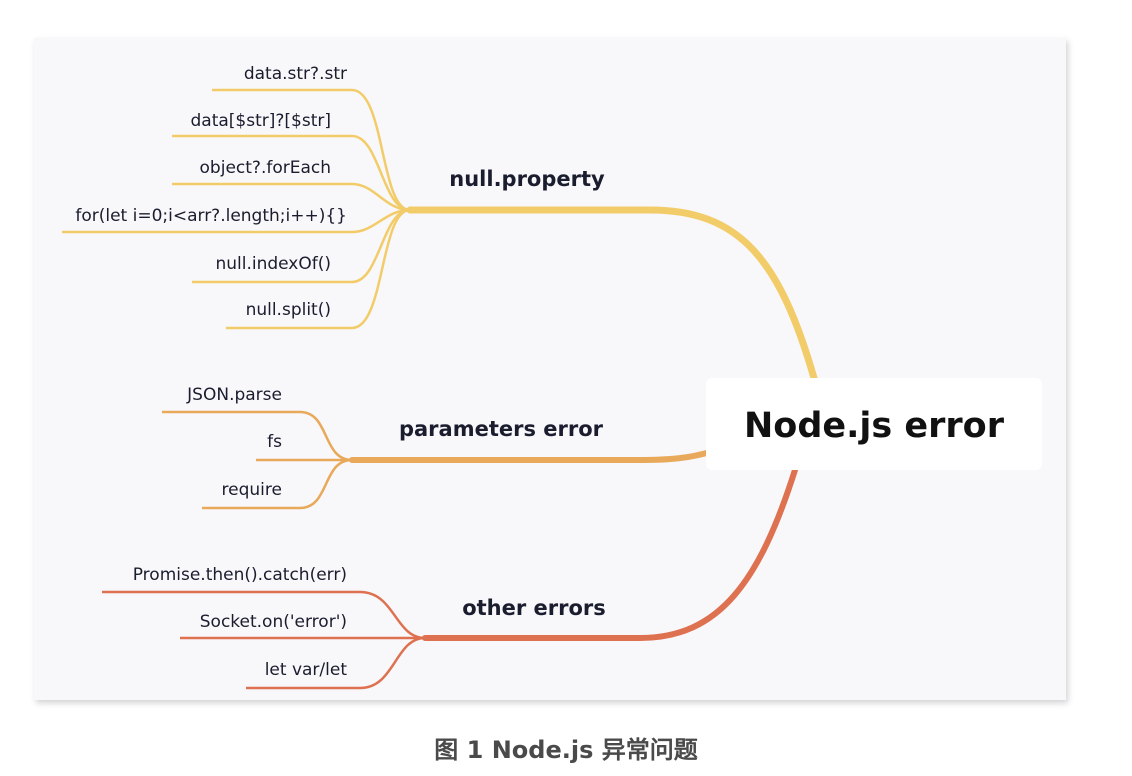 This screenshot has height=776, width=1132. What do you see at coordinates (306, 670) in the screenshot?
I see `leaf-label: let var/let` at bounding box center [306, 670].